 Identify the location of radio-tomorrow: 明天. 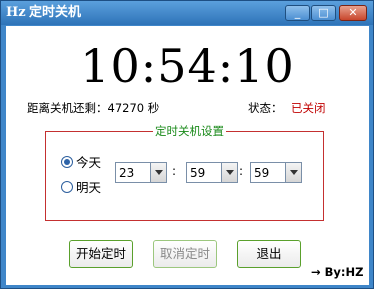
(81, 186).